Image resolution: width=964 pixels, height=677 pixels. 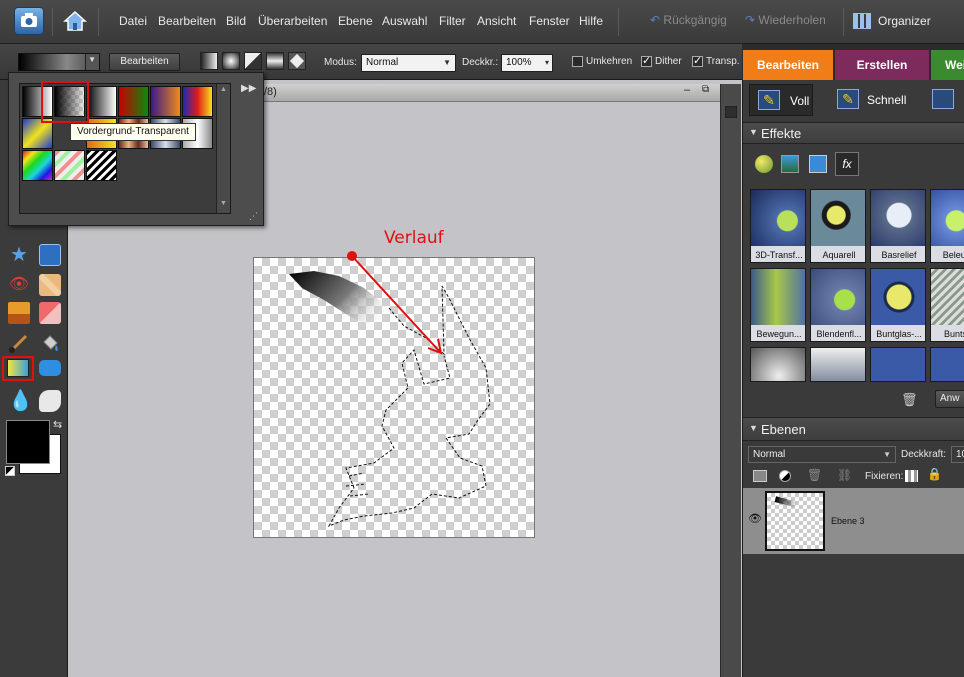 What do you see at coordinates (133, 21) in the screenshot?
I see `menu-datei: Datei` at bounding box center [133, 21].